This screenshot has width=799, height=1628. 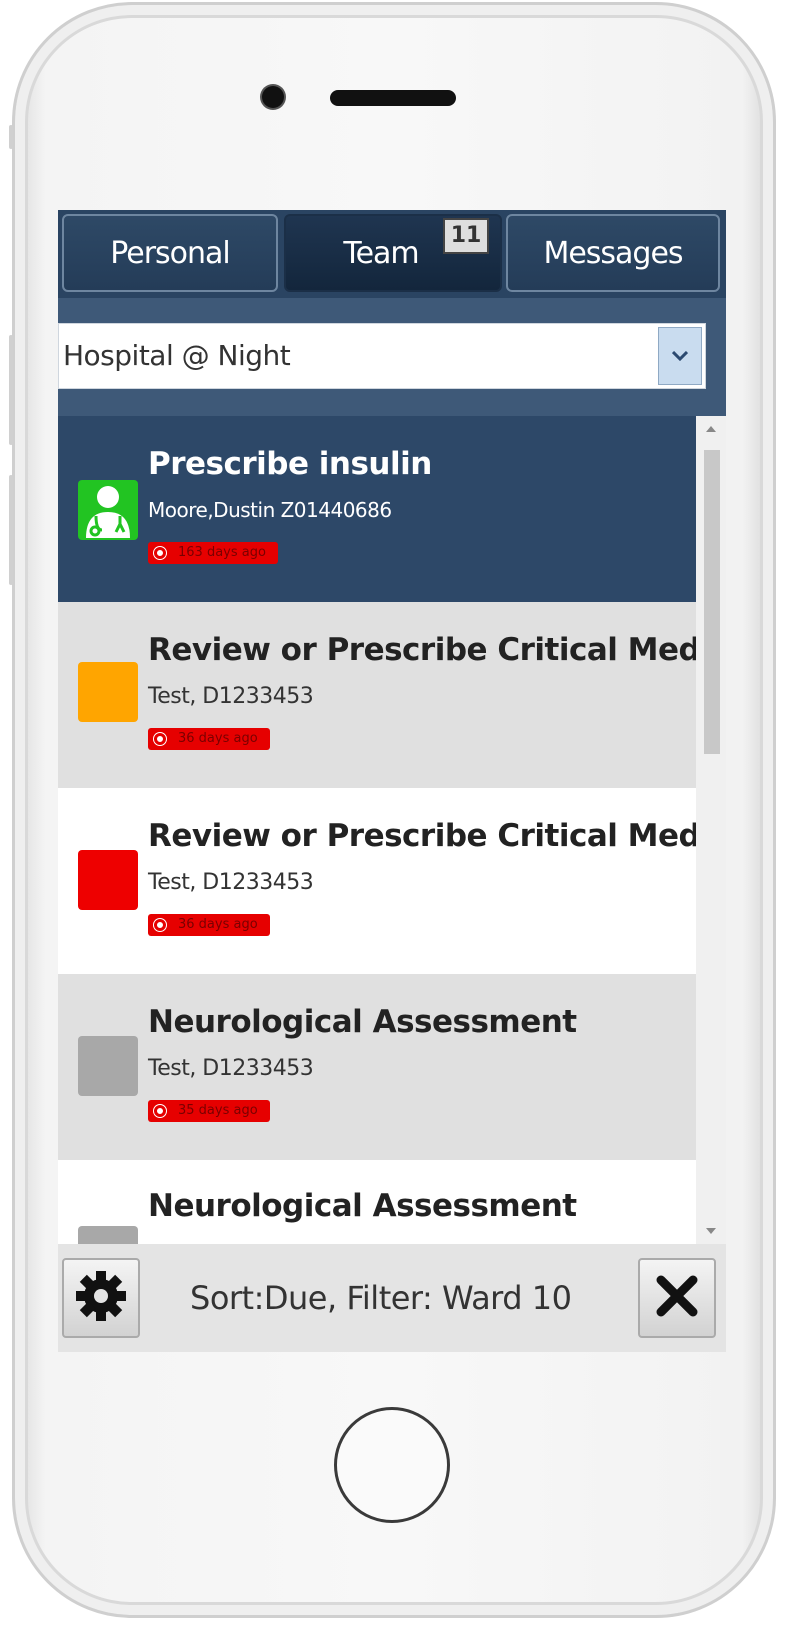 What do you see at coordinates (213, 553) in the screenshot?
I see `due-badge: 163 days ago` at bounding box center [213, 553].